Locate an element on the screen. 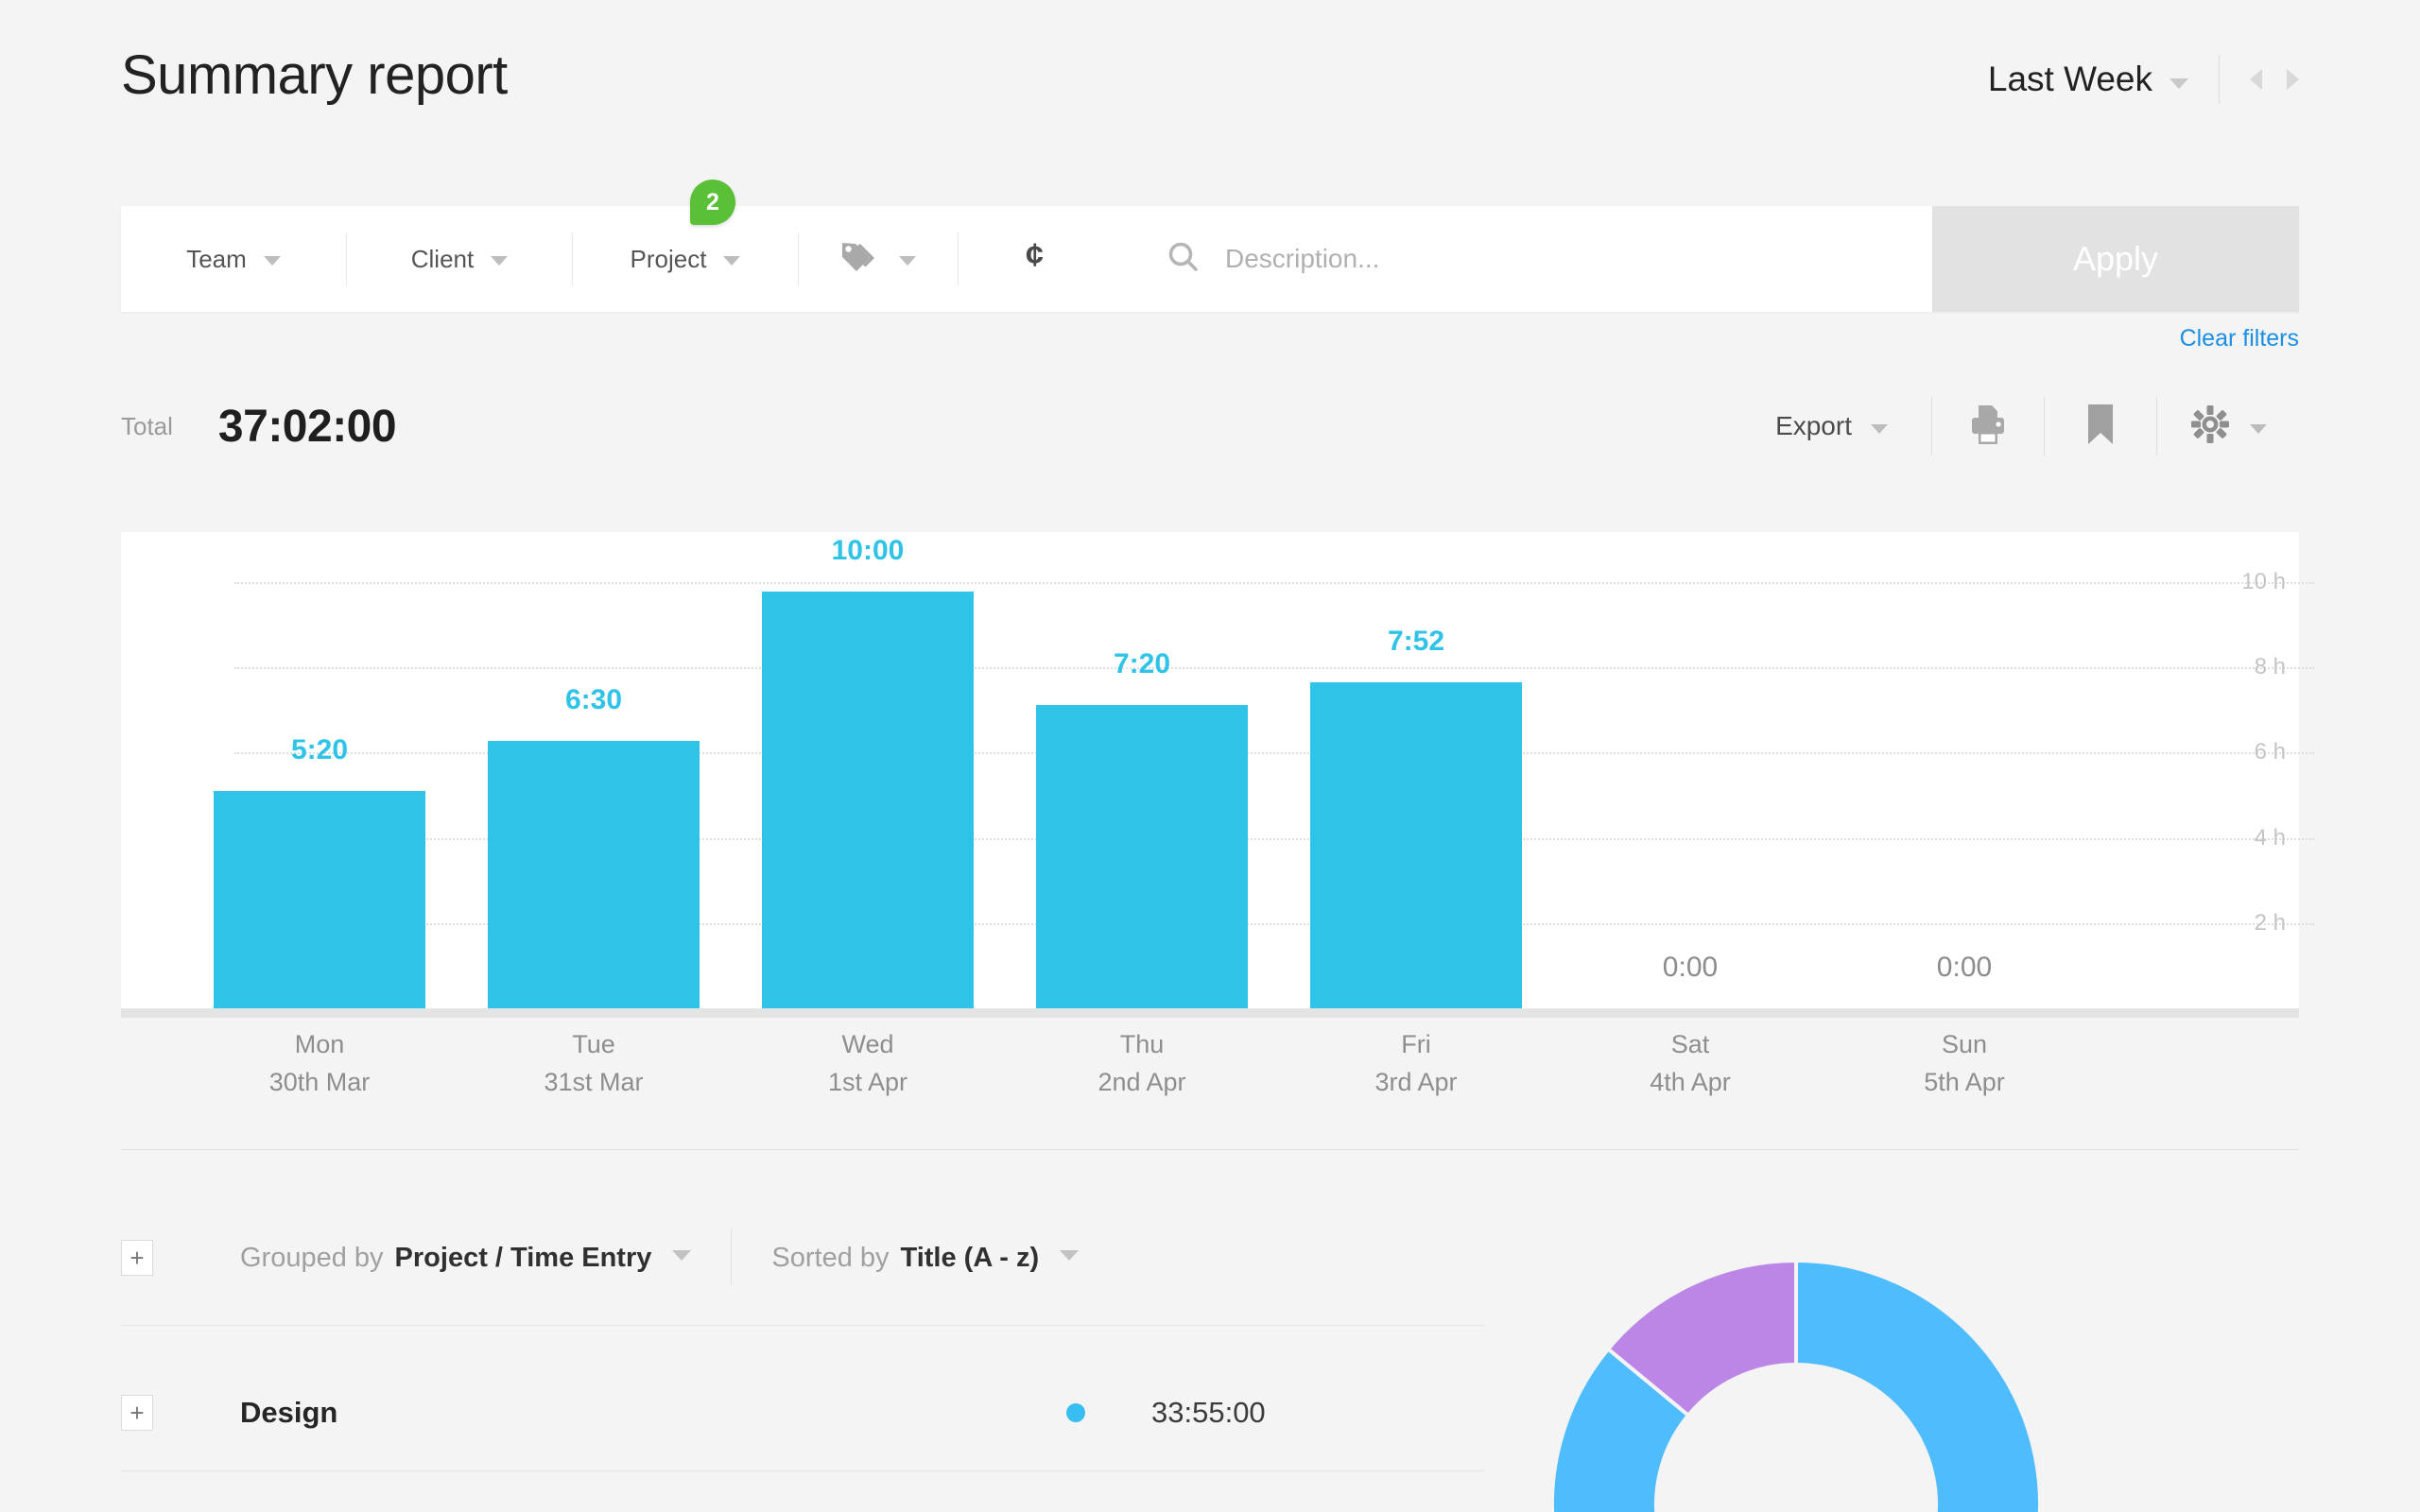  total-value: 37:02:00 is located at coordinates (307, 426).